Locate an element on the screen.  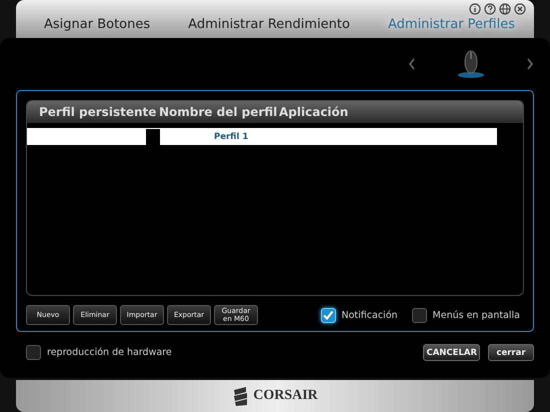
persistent-marker is located at coordinates (153, 136).